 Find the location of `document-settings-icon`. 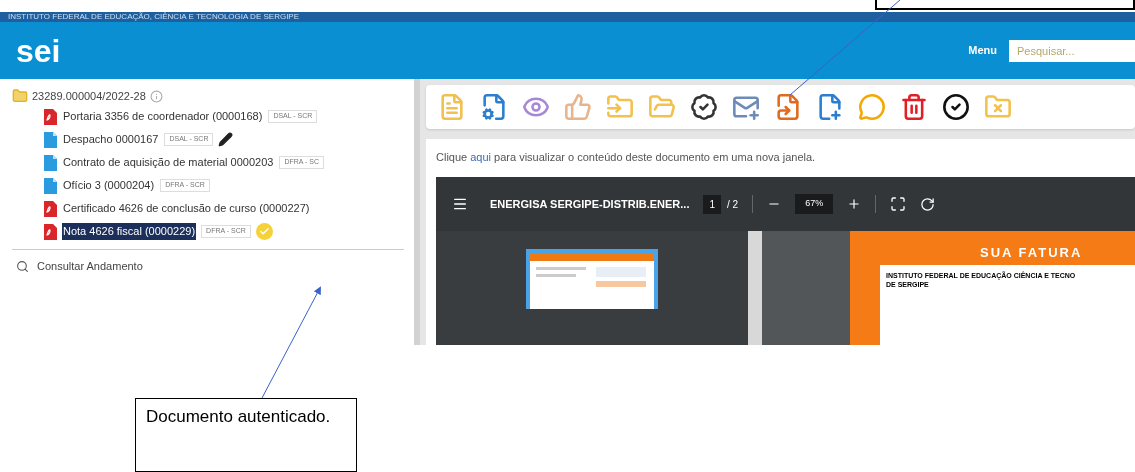

document-settings-icon is located at coordinates (494, 107).